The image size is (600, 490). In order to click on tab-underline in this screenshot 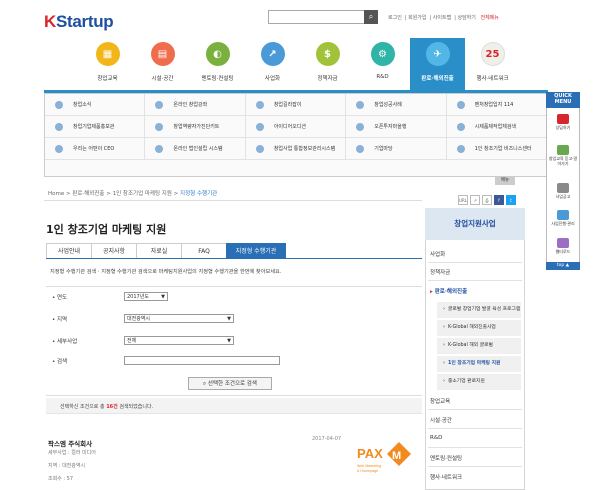, I will do `click(234, 258)`.